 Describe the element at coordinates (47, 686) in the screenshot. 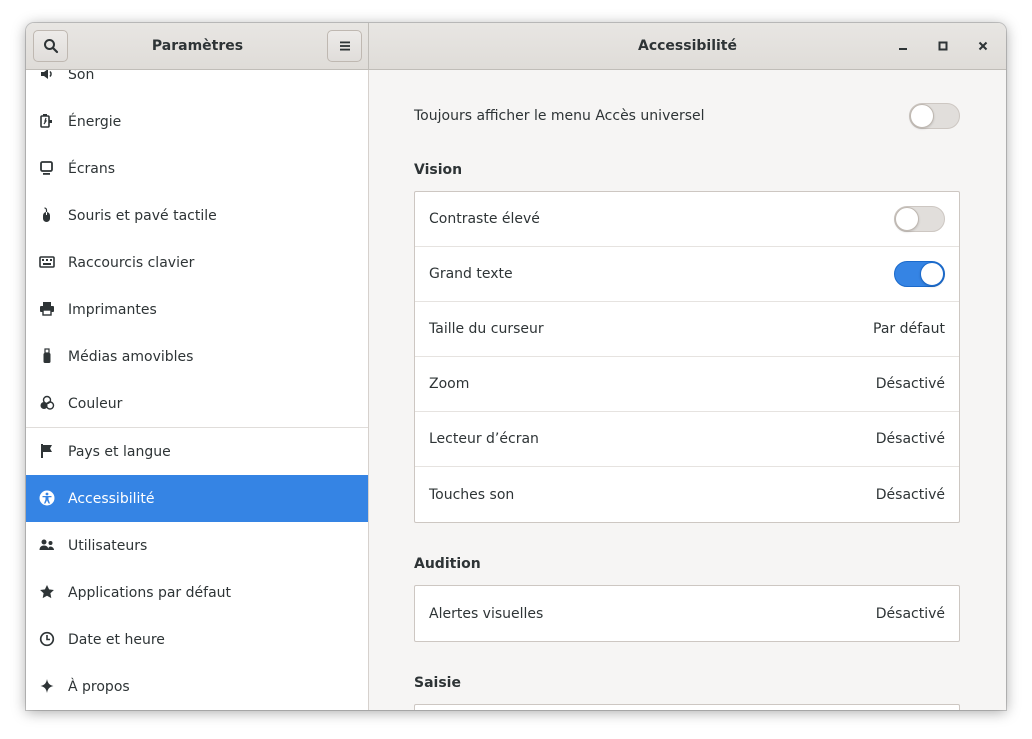

I see `sparkle-icon` at that location.